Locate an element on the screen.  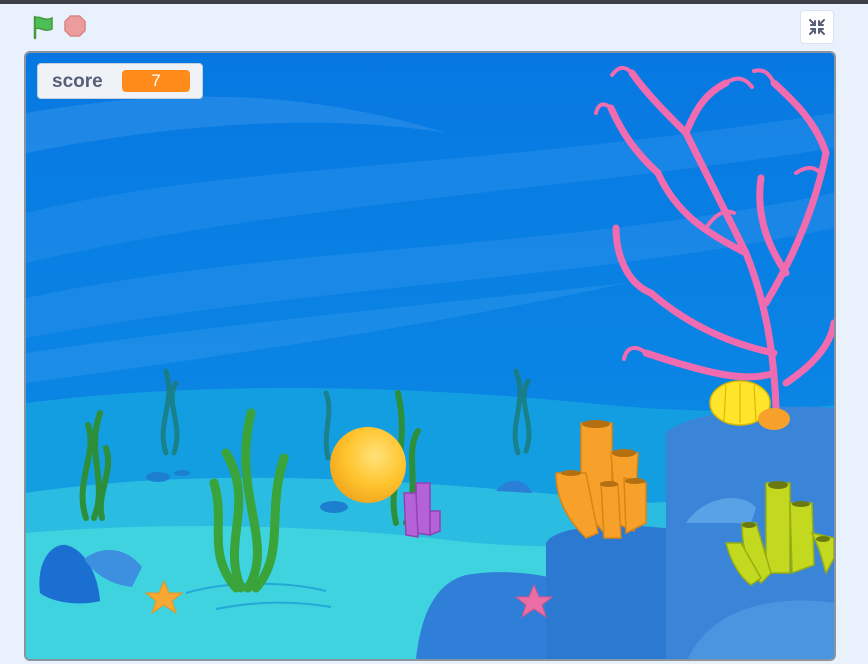
exit-fullscreen-button is located at coordinates (817, 27).